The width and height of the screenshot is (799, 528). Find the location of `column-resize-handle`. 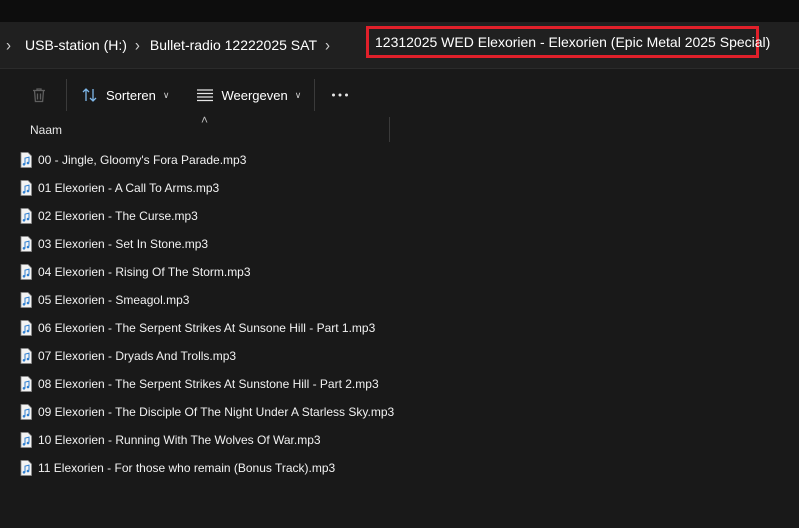

column-resize-handle is located at coordinates (389, 129).